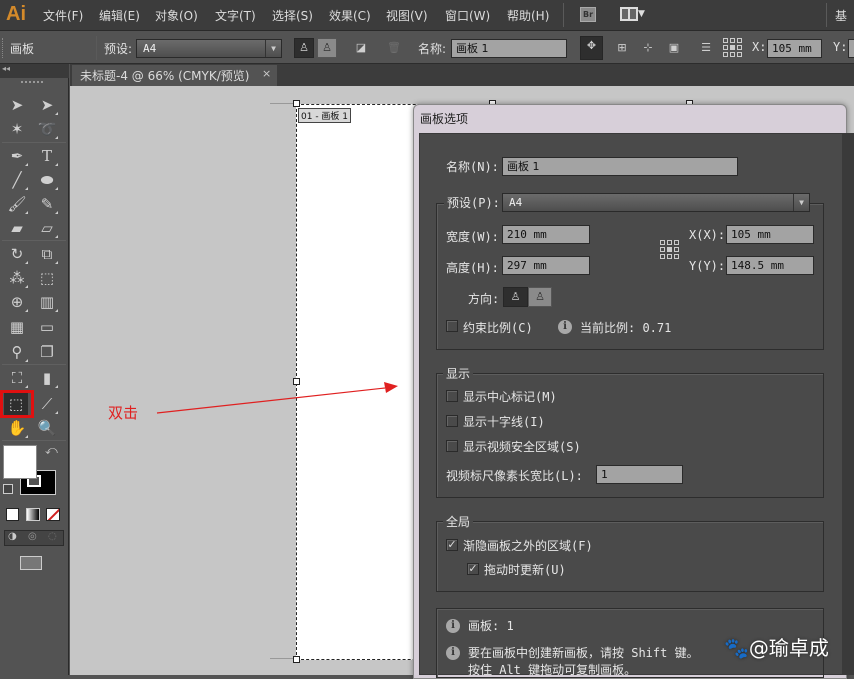  I want to click on default-colors-icon, so click(8, 489).